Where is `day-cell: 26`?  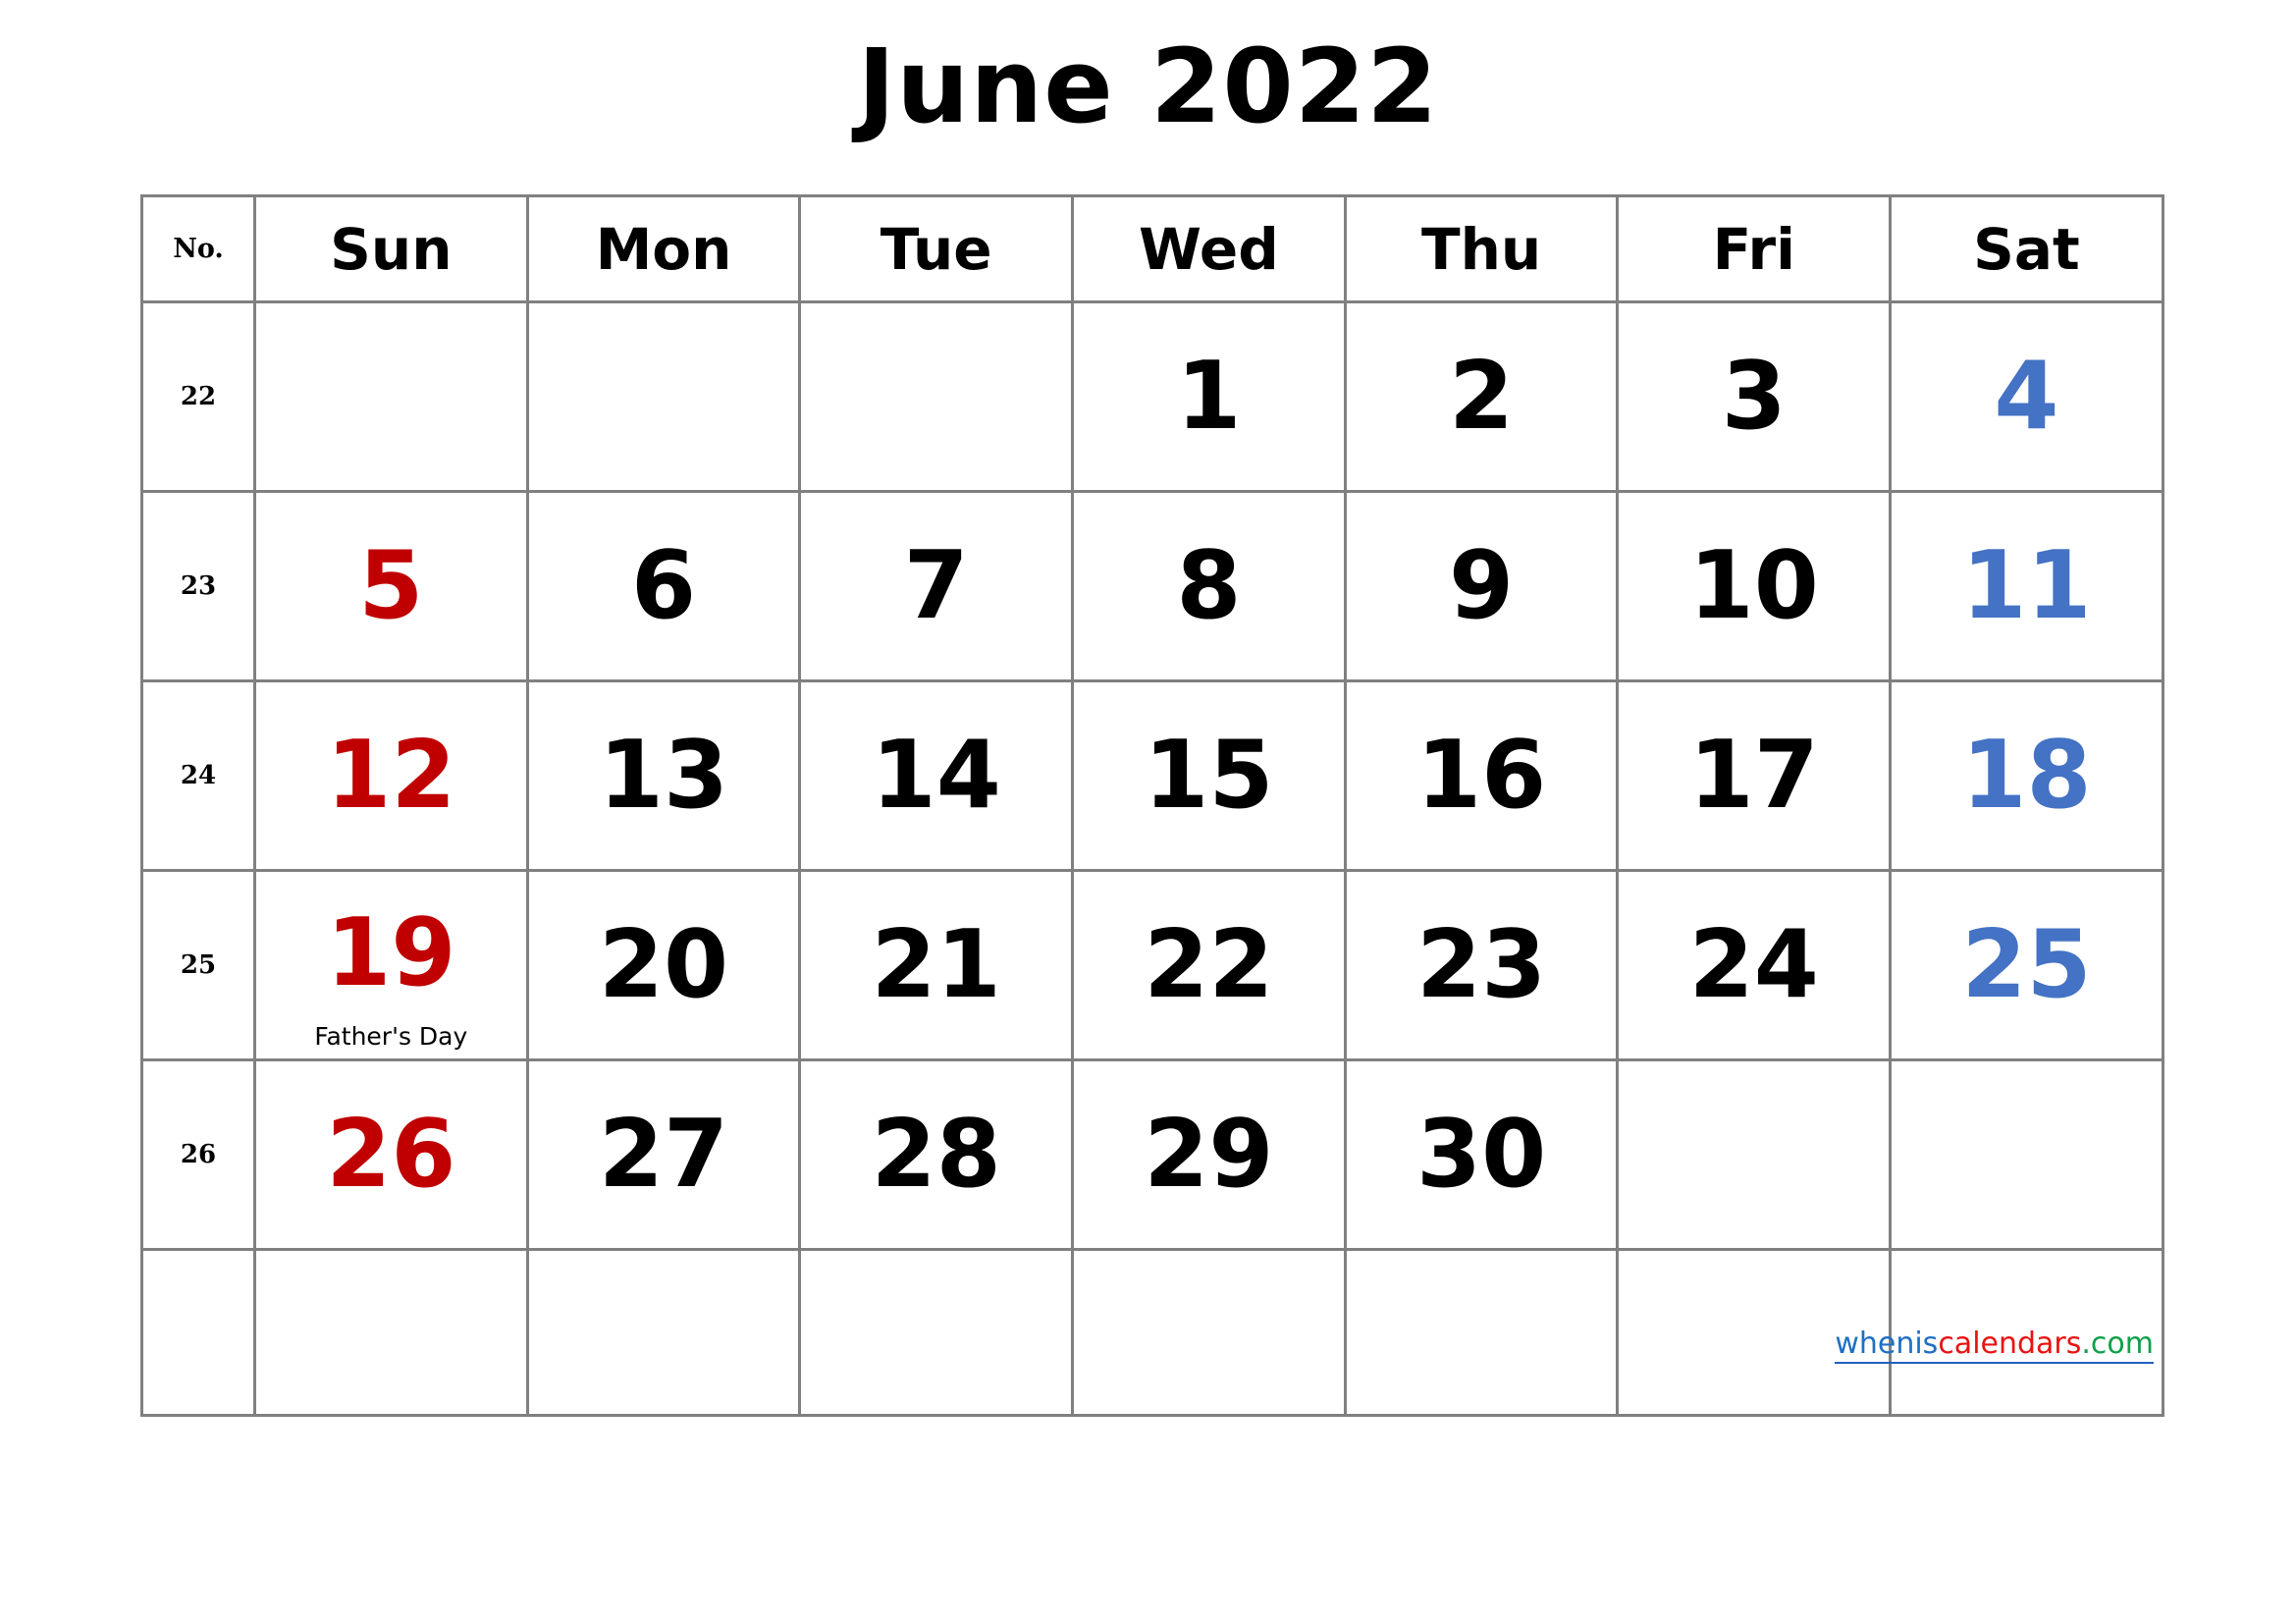
day-cell: 26 is located at coordinates (391, 1154).